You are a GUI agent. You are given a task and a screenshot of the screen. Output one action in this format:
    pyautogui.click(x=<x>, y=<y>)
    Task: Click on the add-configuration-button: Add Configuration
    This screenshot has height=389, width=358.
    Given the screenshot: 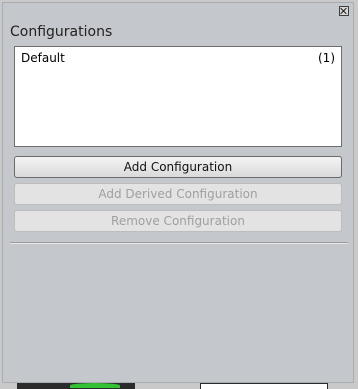 What is the action you would take?
    pyautogui.click(x=178, y=167)
    